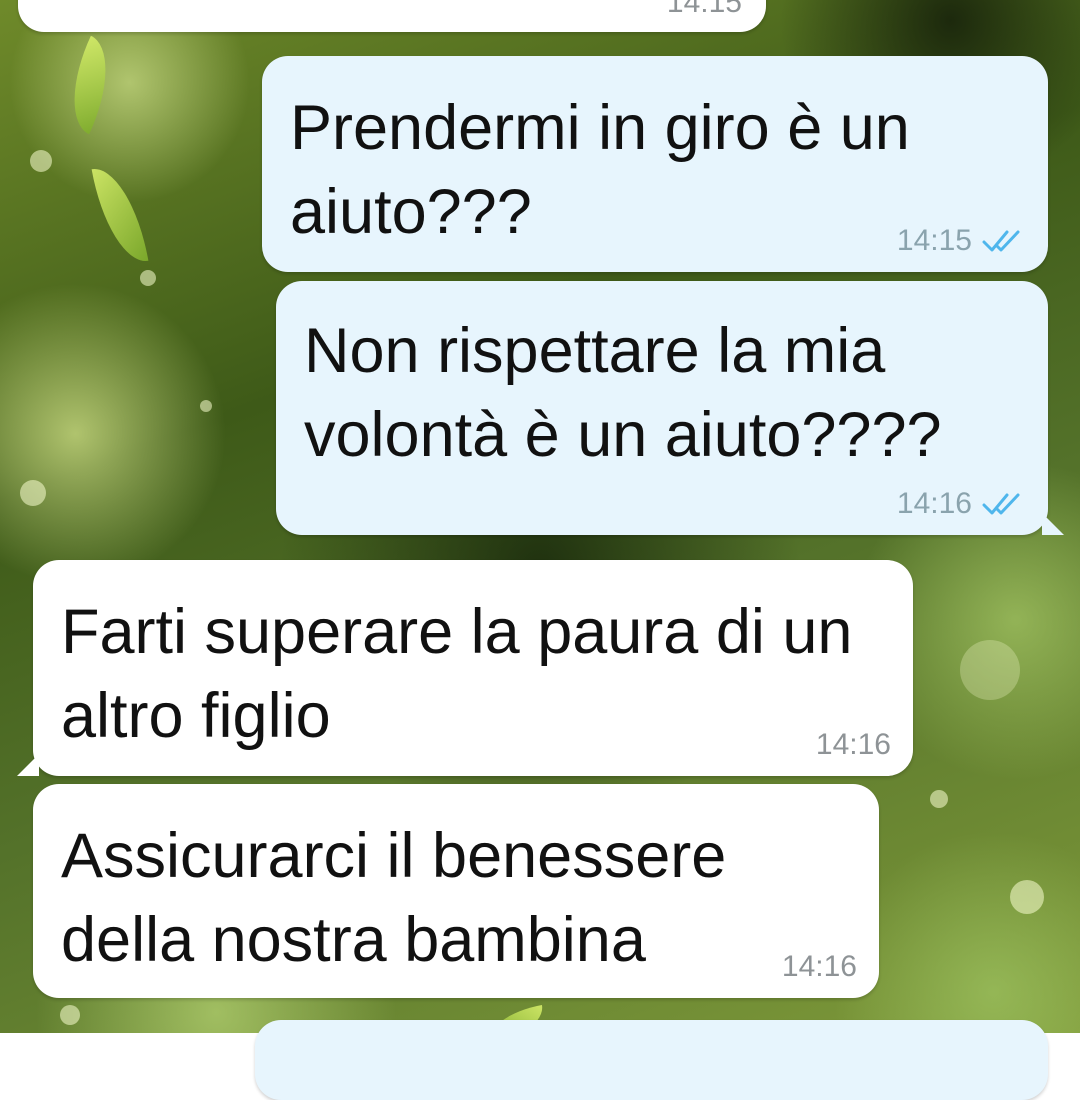 Image resolution: width=1080 pixels, height=1100 pixels. What do you see at coordinates (651, 1060) in the screenshot?
I see `partial-message-bubble` at bounding box center [651, 1060].